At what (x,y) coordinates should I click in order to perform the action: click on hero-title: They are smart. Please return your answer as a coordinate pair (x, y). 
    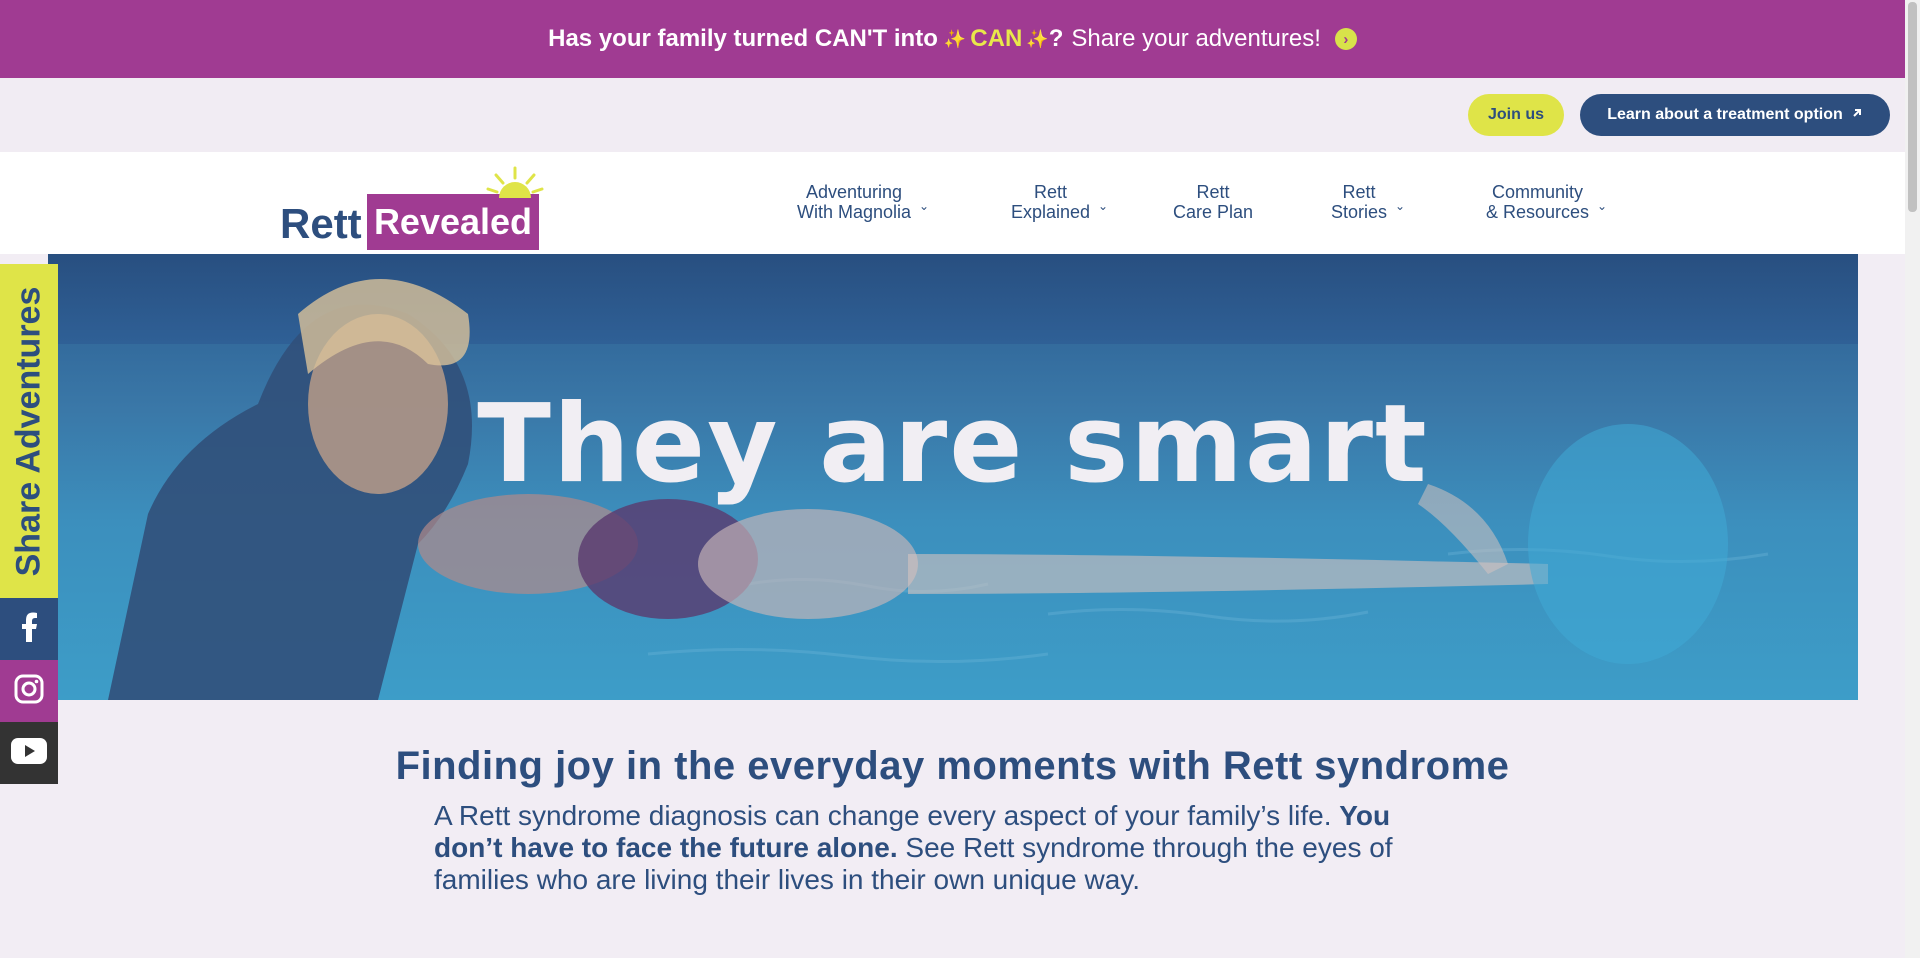
    Looking at the image, I should click on (953, 444).